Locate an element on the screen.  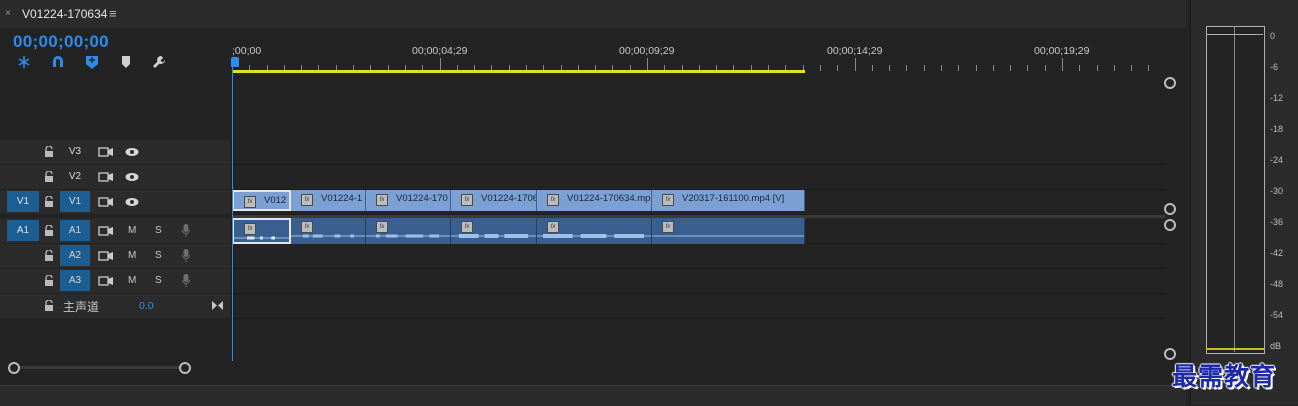
video-clip: fx V012 is located at coordinates (261, 200).